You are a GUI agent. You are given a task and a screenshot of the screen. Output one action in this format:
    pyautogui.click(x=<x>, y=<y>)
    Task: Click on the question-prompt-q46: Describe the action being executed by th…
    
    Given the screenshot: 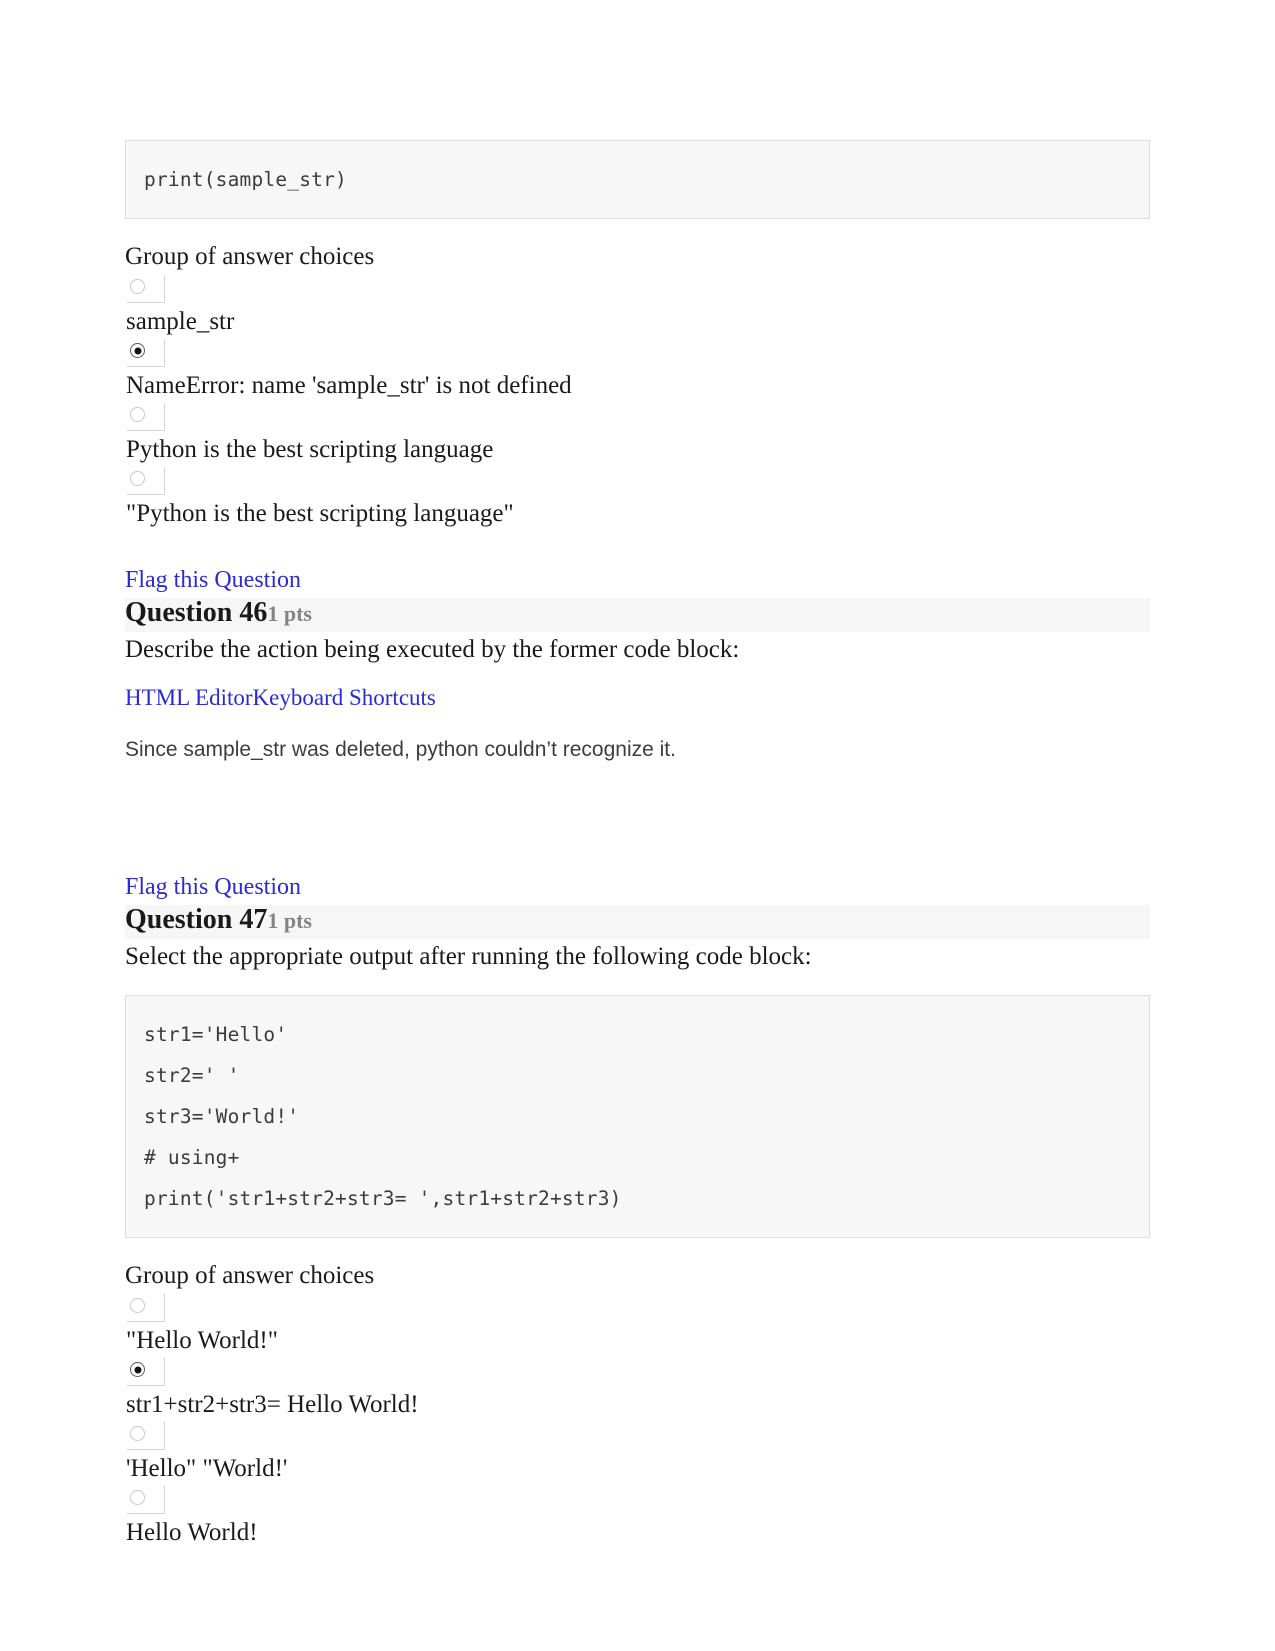 What is the action you would take?
    pyautogui.click(x=432, y=649)
    